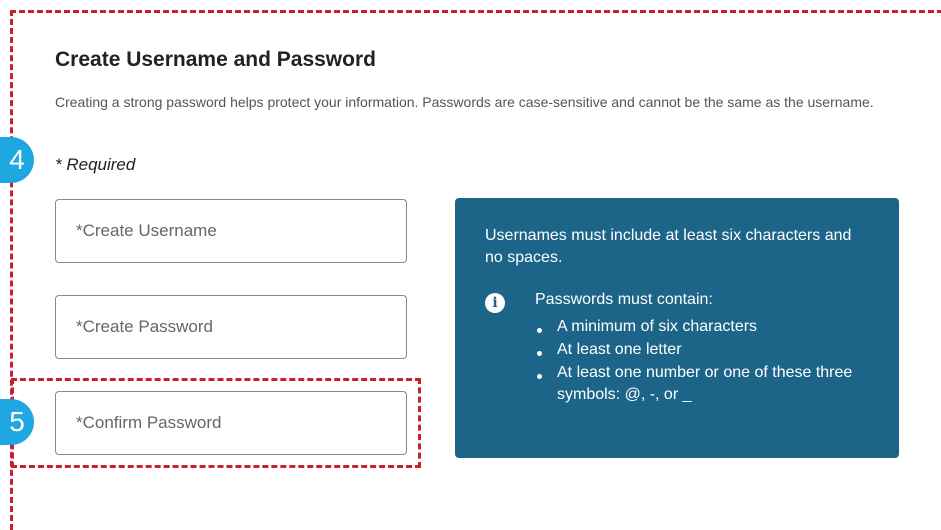 Image resolution: width=941 pixels, height=530 pixels. Describe the element at coordinates (495, 303) in the screenshot. I see `info-icon: i` at that location.